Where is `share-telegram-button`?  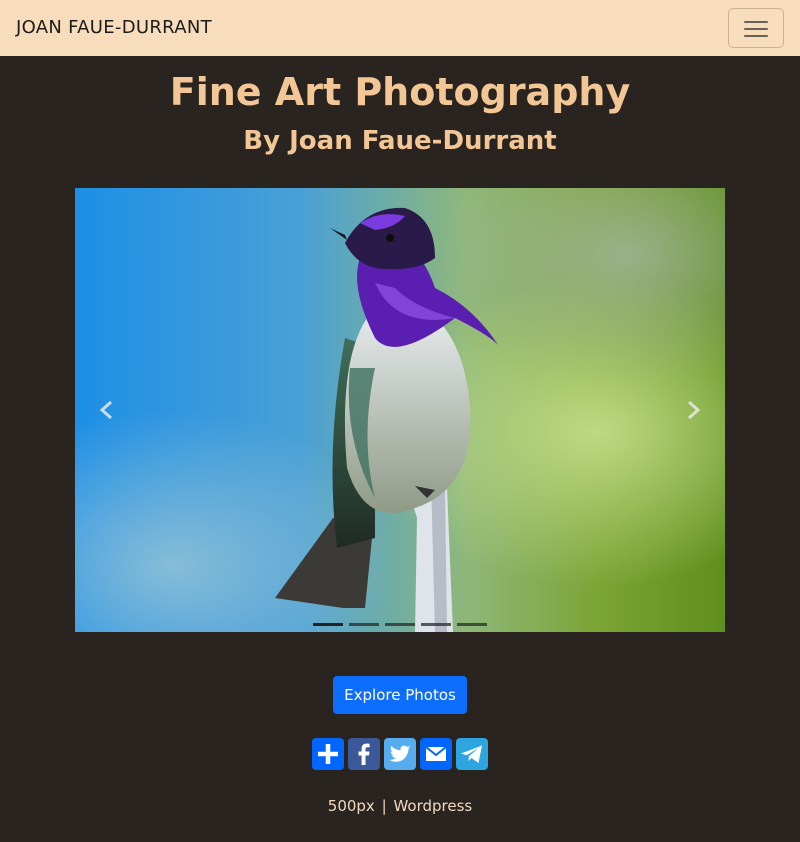
share-telegram-button is located at coordinates (472, 754).